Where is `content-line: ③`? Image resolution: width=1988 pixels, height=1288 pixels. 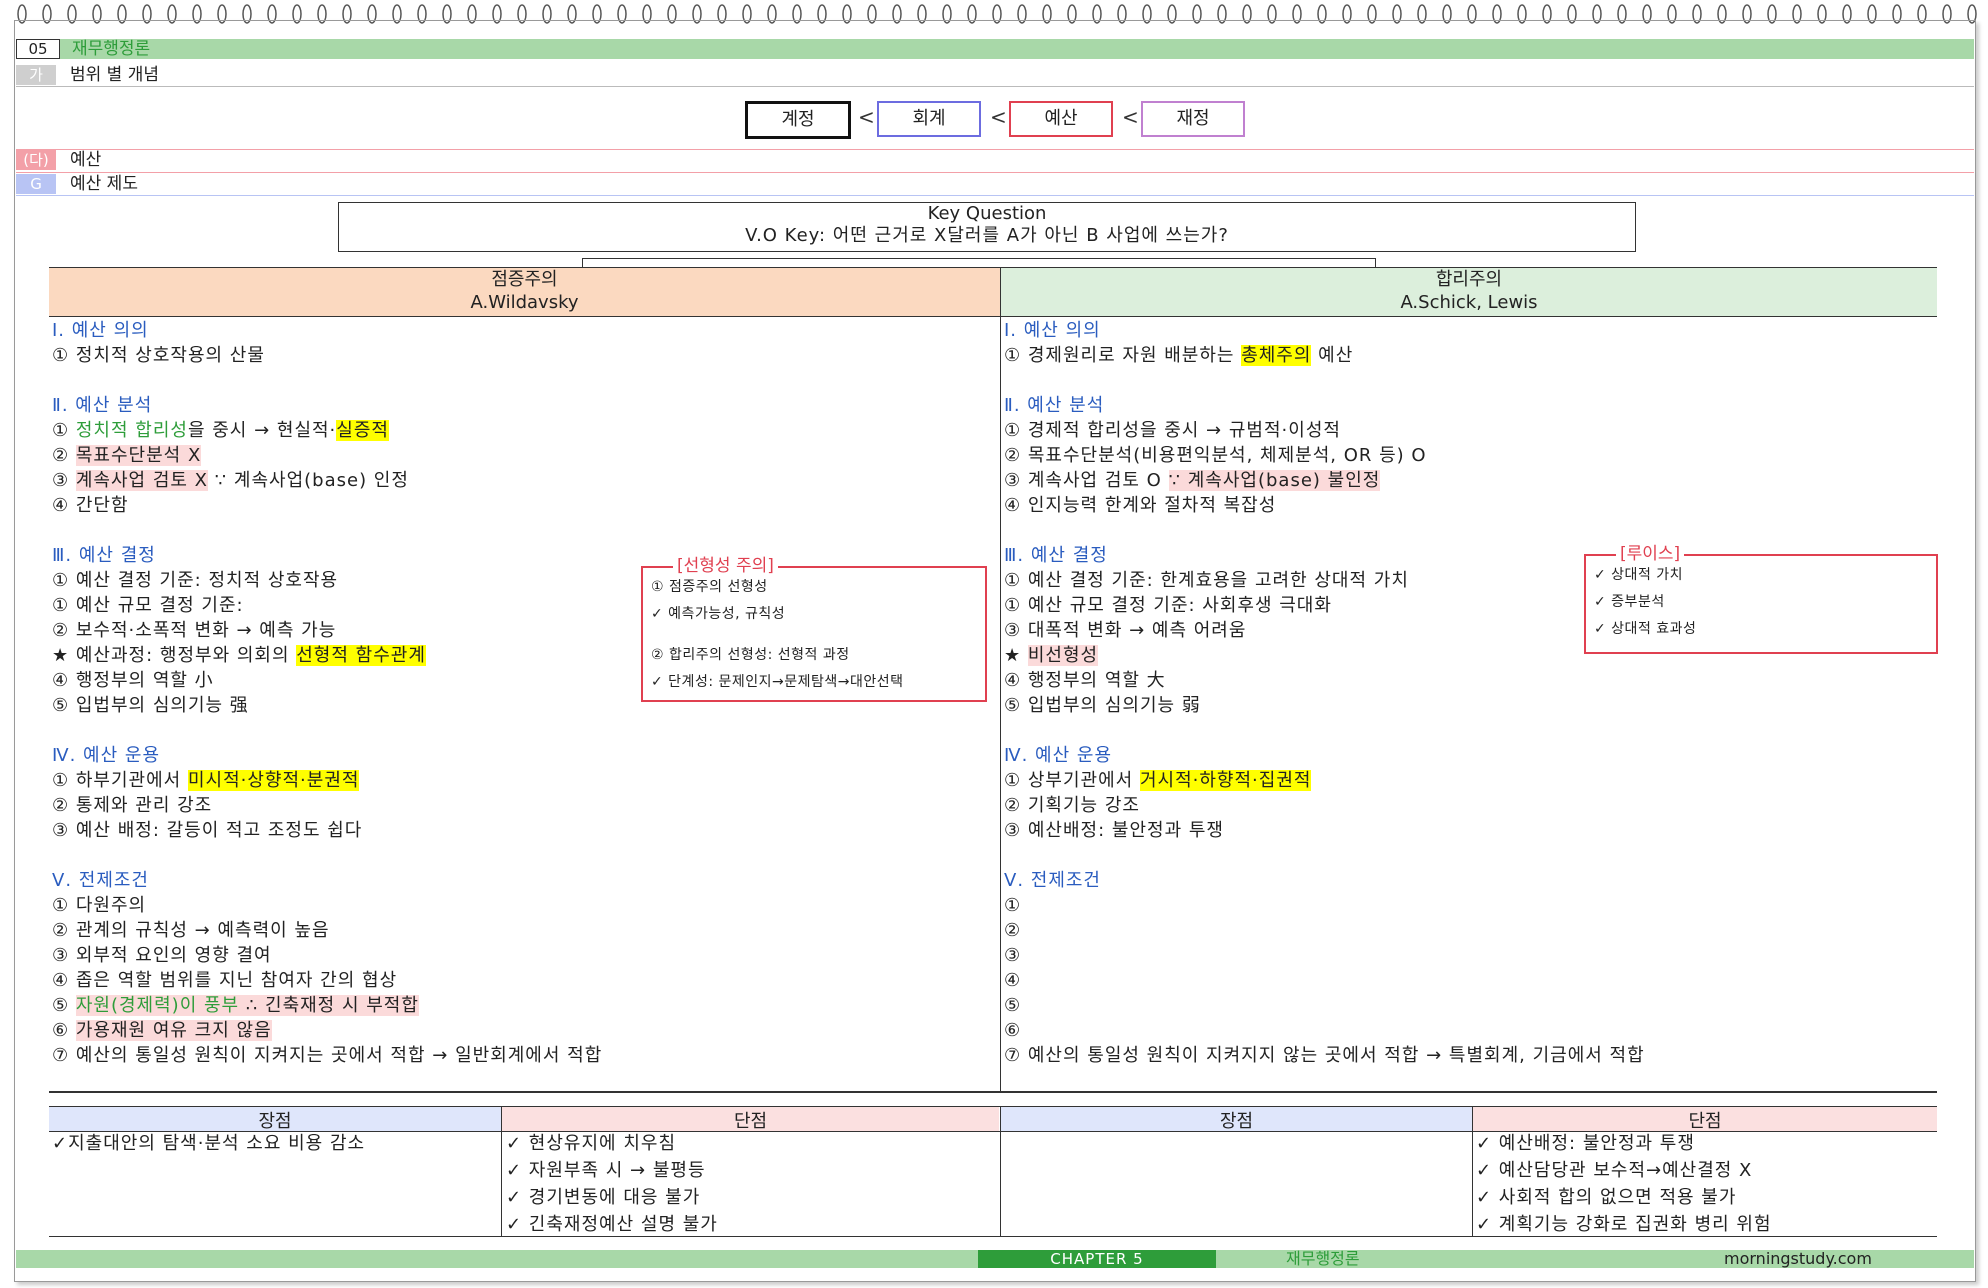
content-line: ③ is located at coordinates (1469, 955).